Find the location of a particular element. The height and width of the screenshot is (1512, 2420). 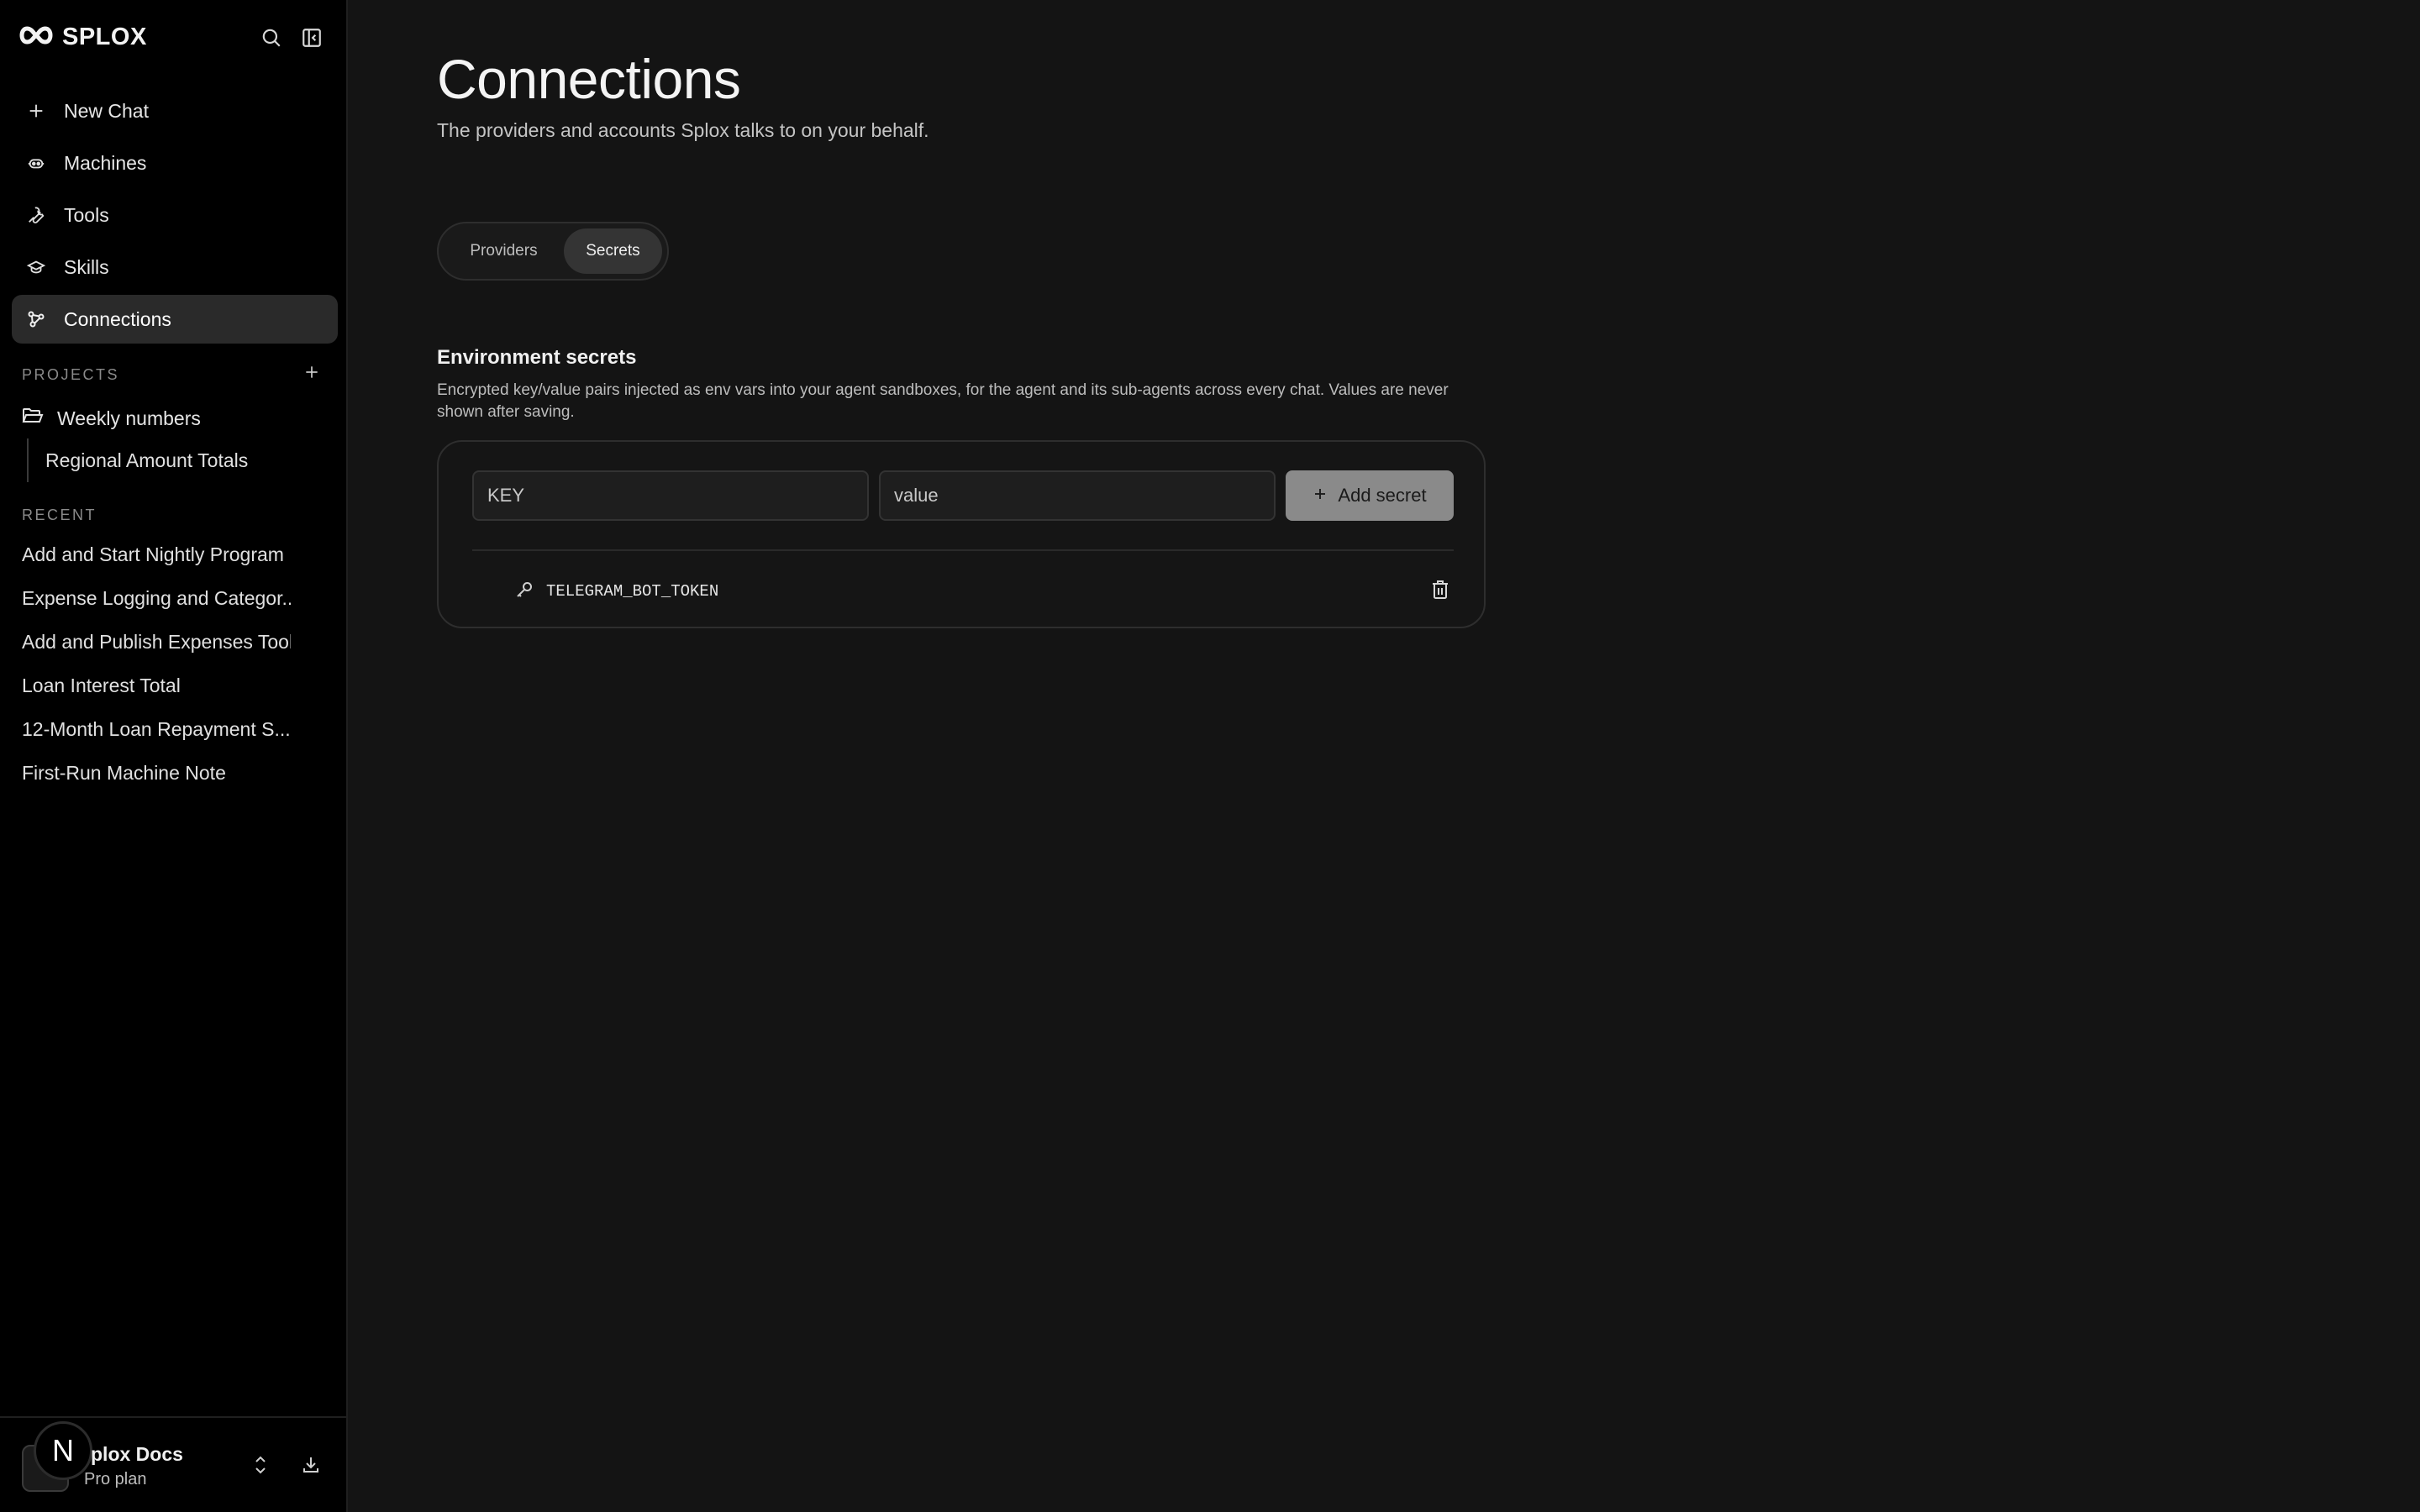

brand: SPLOX is located at coordinates (82, 37).